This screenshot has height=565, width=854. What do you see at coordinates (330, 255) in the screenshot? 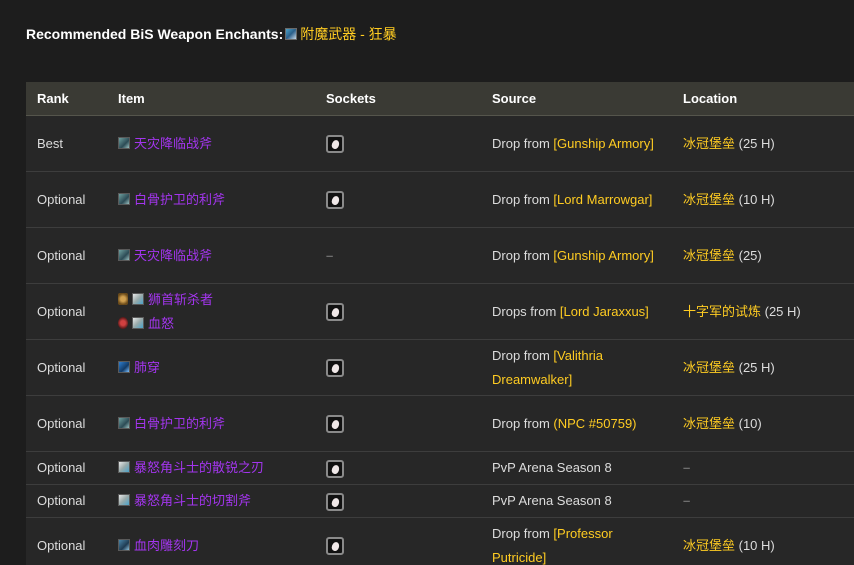
I see `no-socket-dash: –` at bounding box center [330, 255].